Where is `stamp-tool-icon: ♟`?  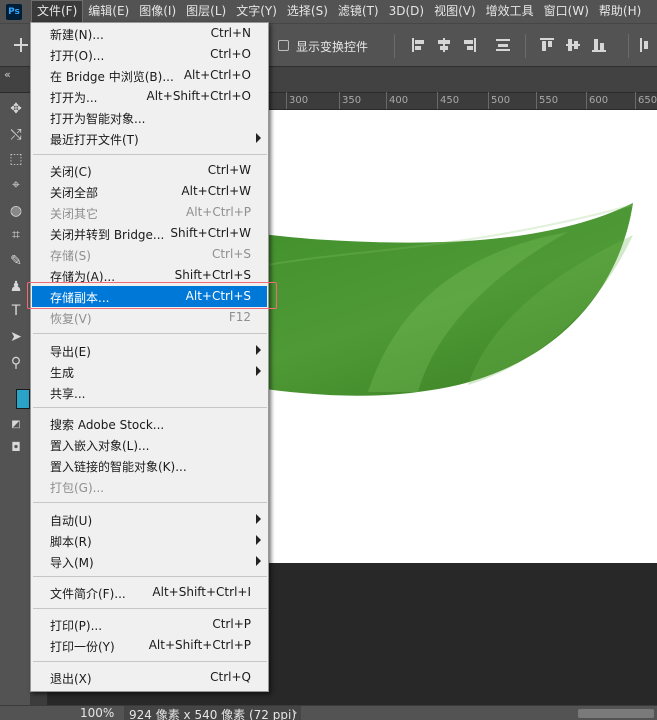
stamp-tool-icon: ♟ is located at coordinates (16, 287).